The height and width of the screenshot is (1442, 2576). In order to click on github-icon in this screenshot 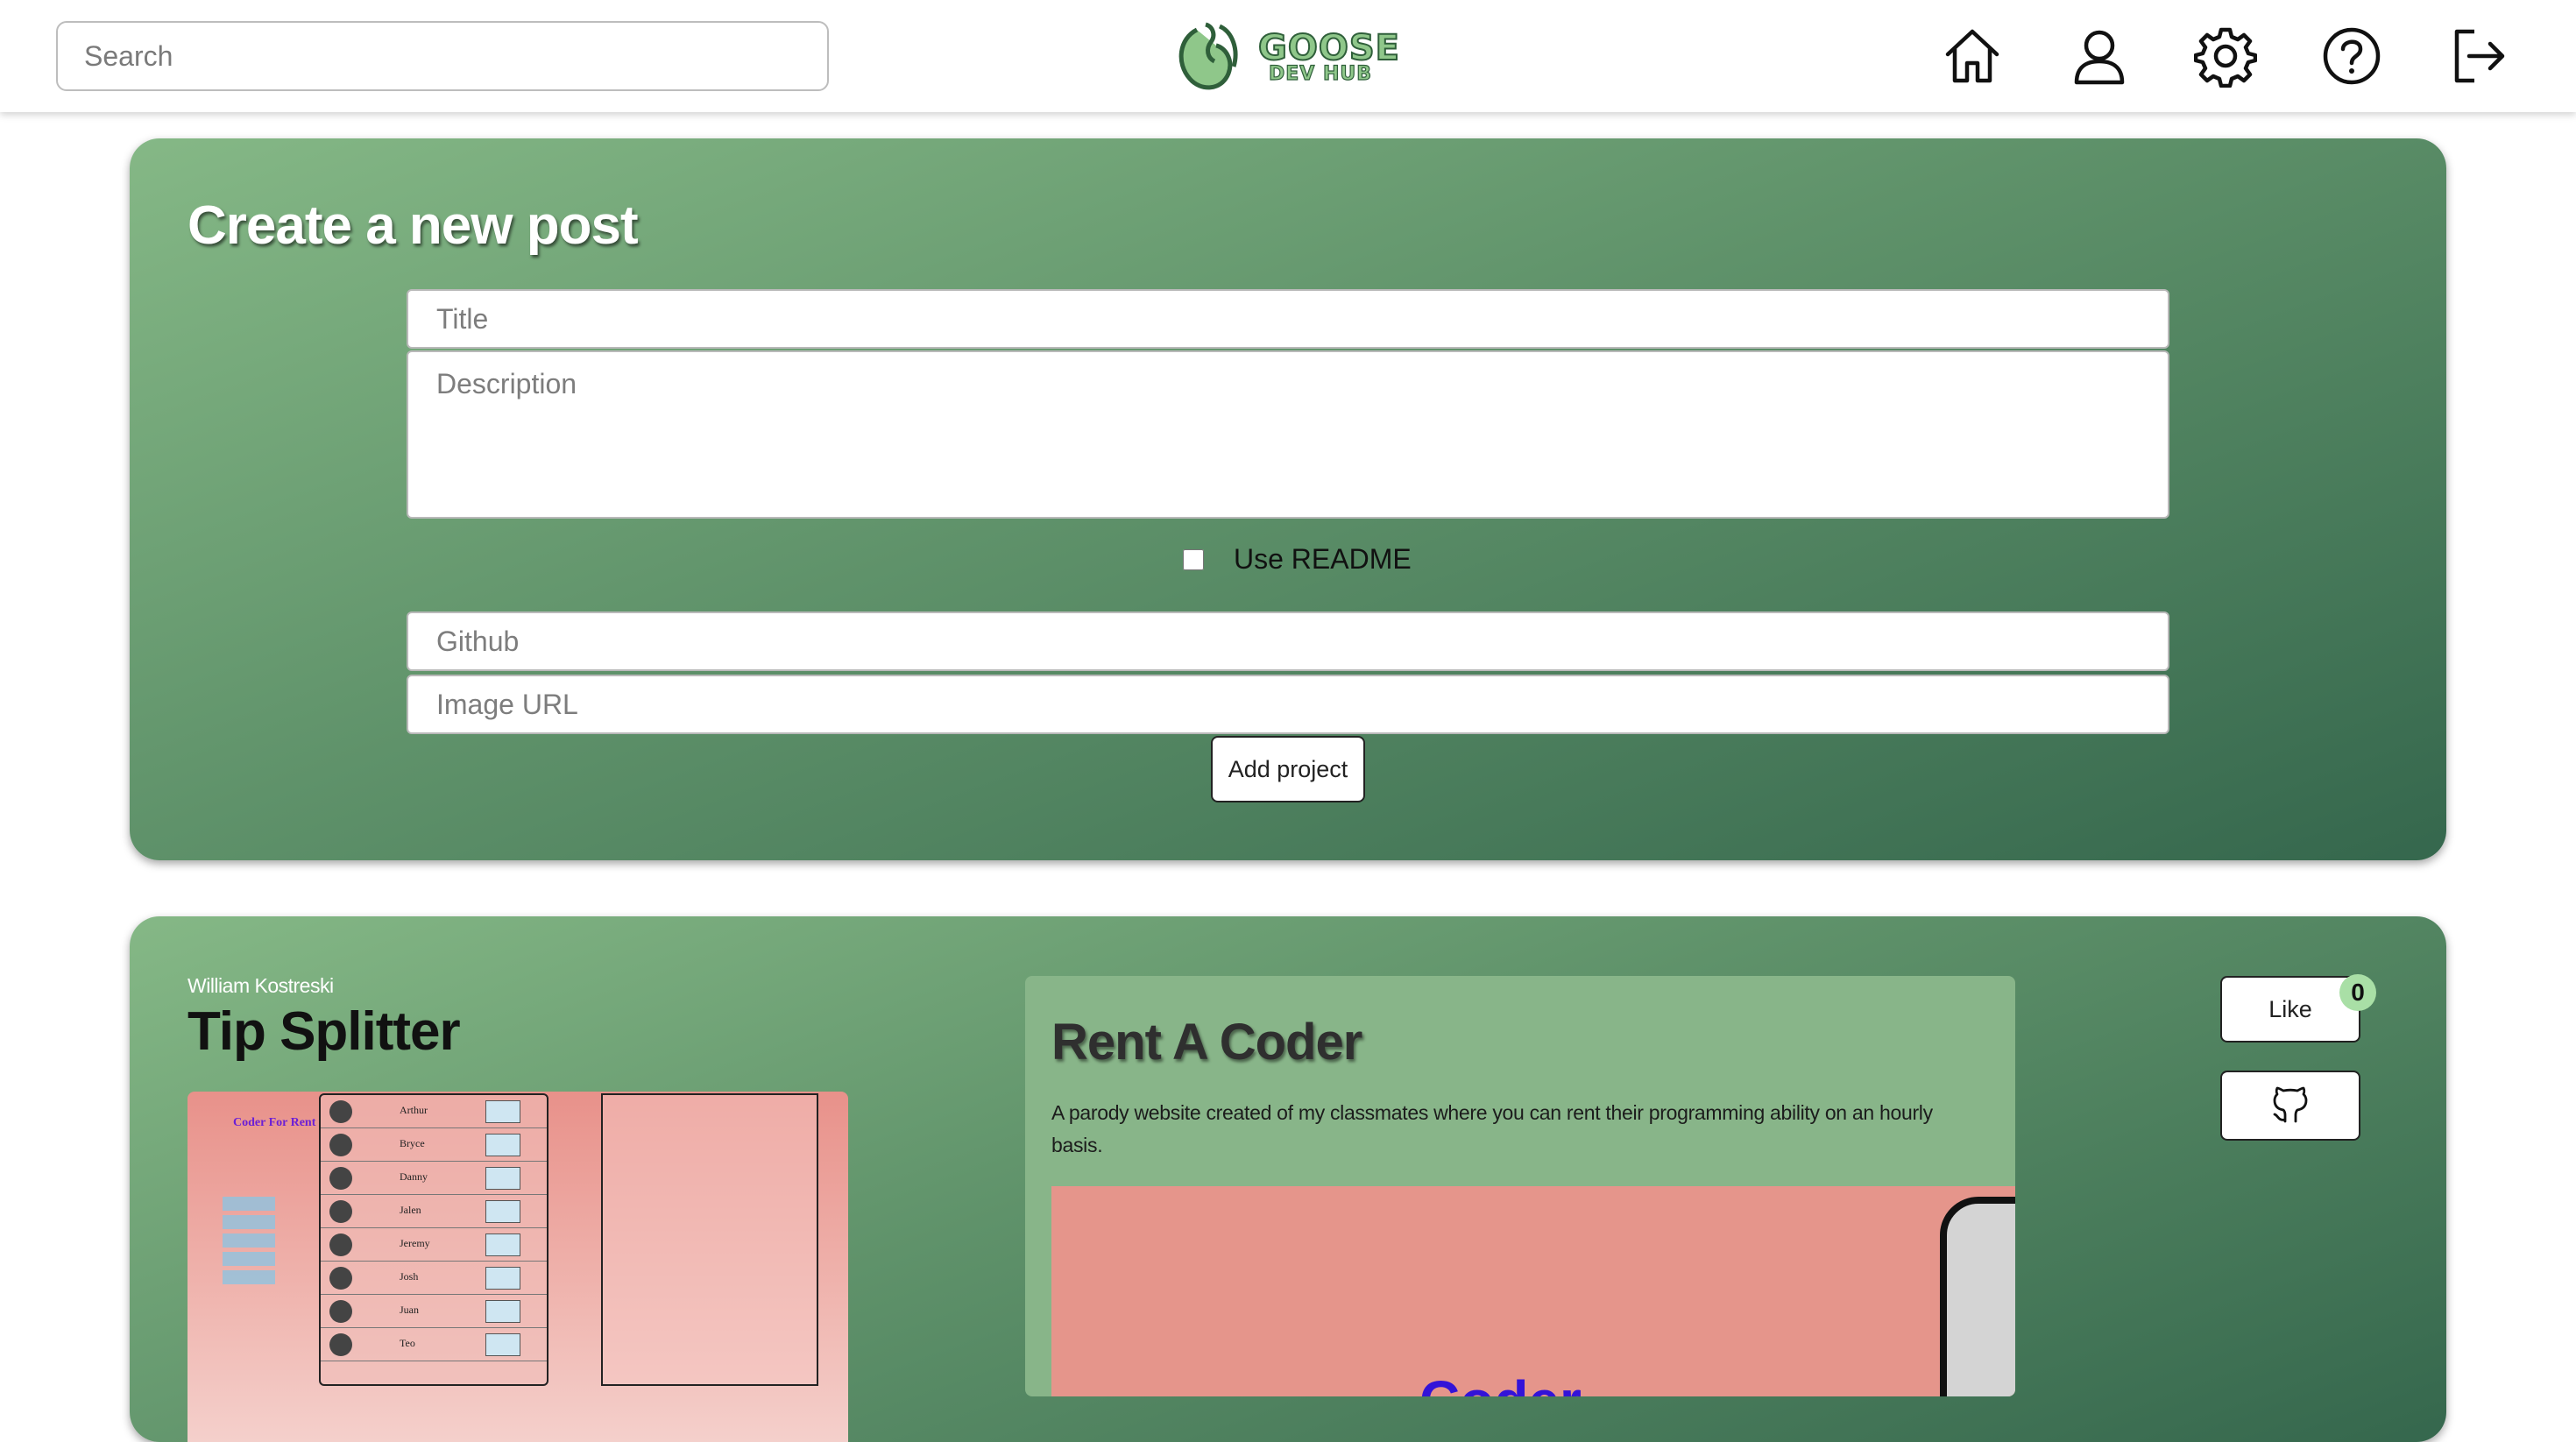, I will do `click(2290, 1104)`.